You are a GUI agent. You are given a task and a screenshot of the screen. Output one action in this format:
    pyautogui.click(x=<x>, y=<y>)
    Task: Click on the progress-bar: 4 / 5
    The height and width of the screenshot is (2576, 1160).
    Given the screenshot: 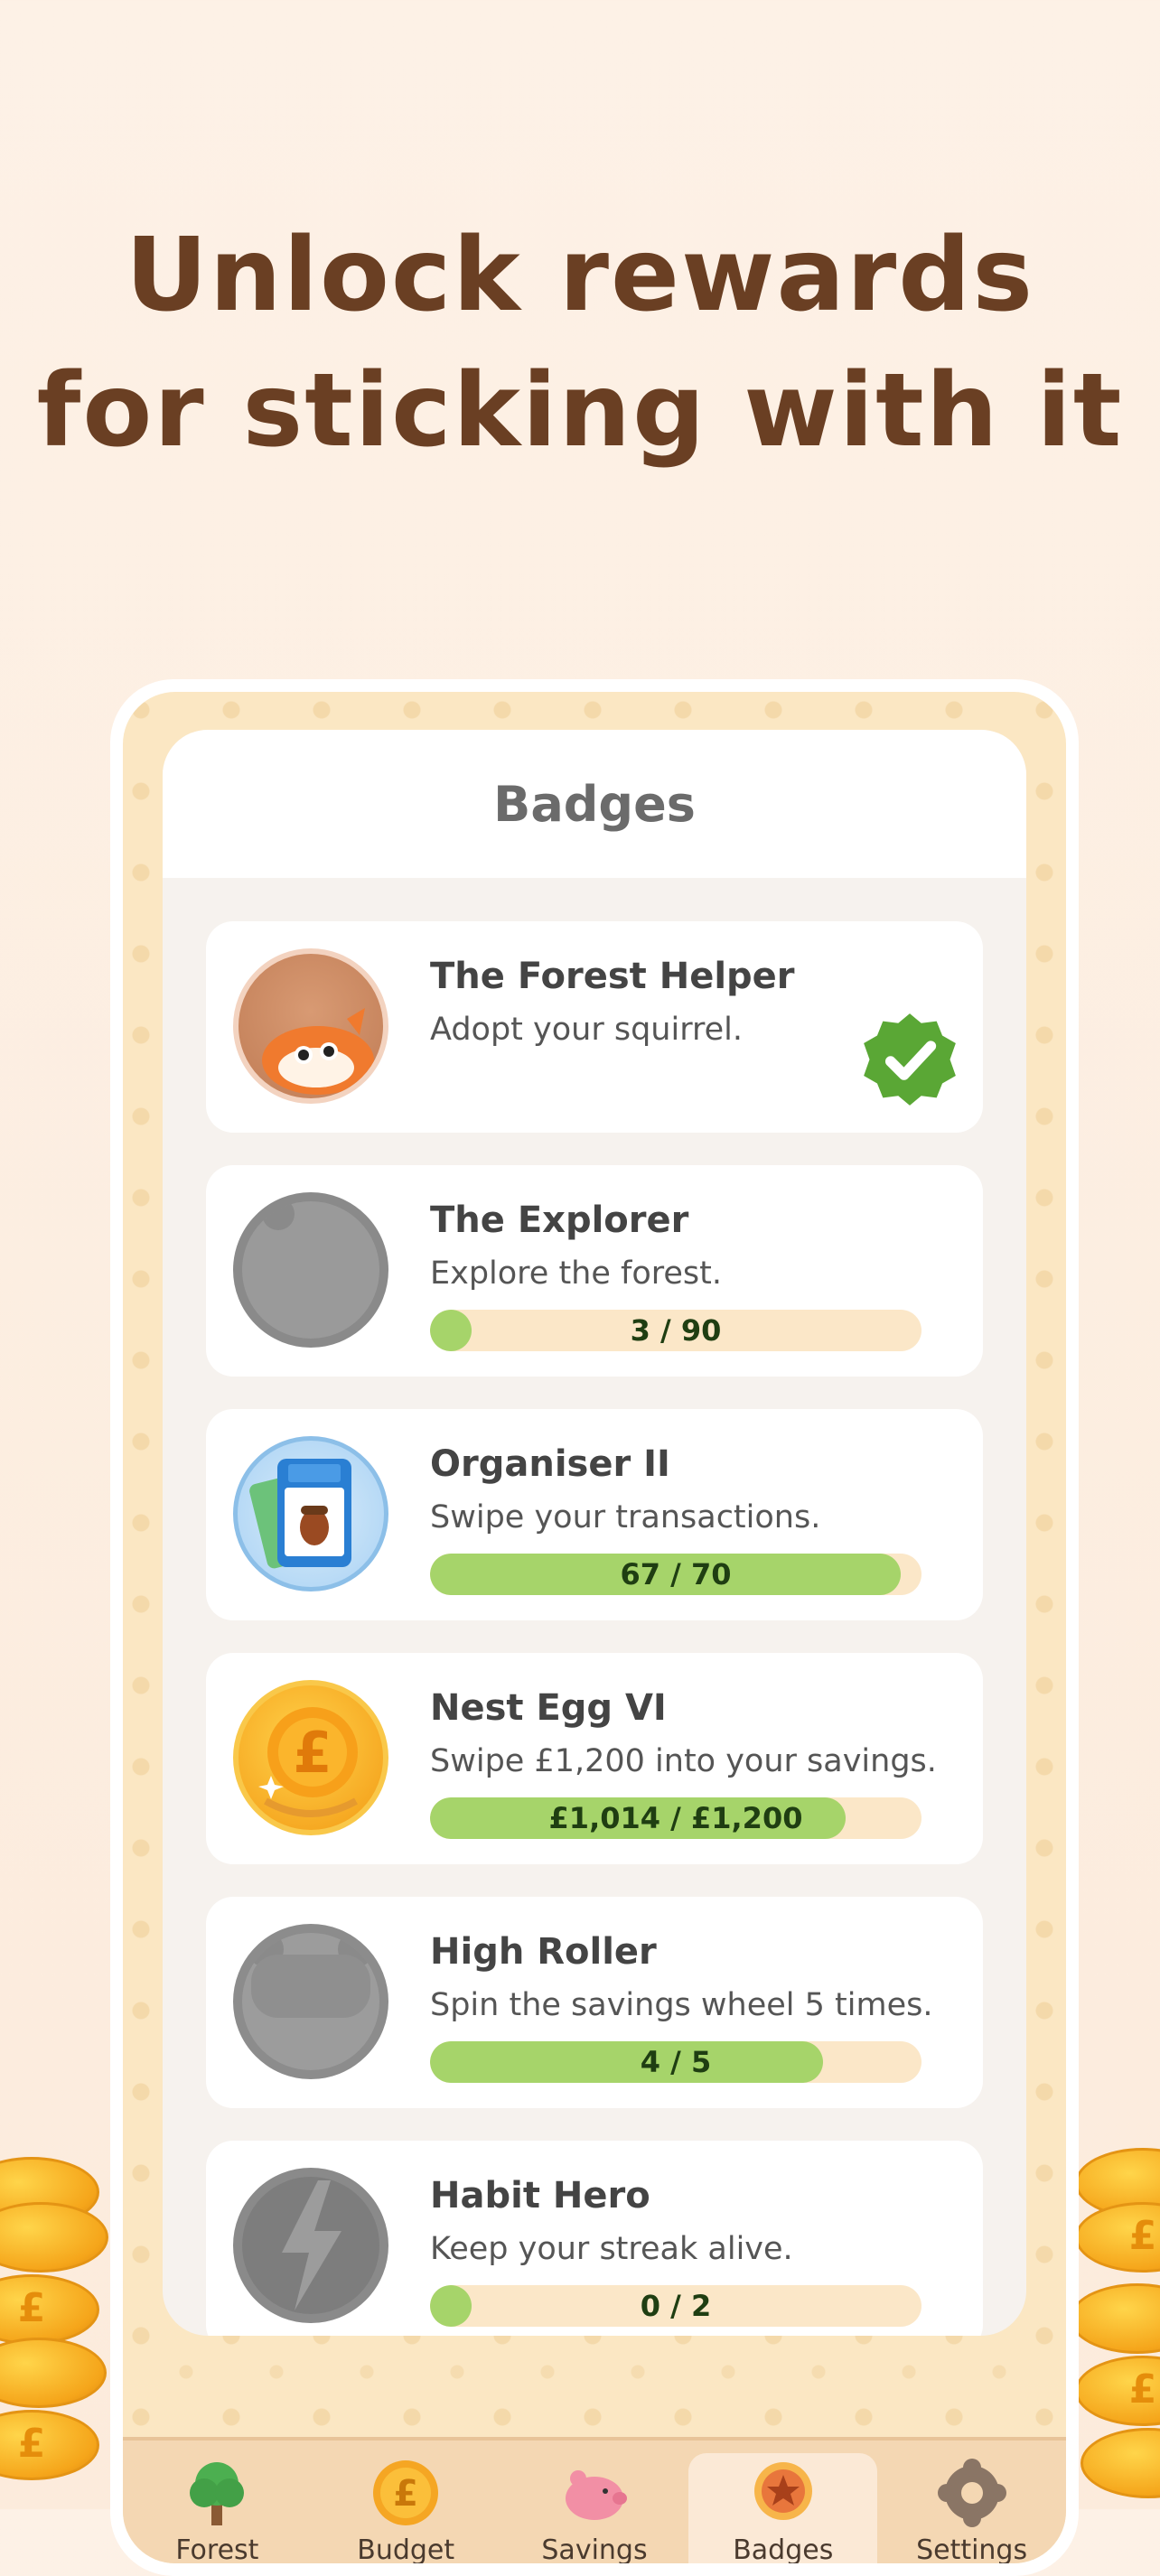 What is the action you would take?
    pyautogui.click(x=676, y=2062)
    